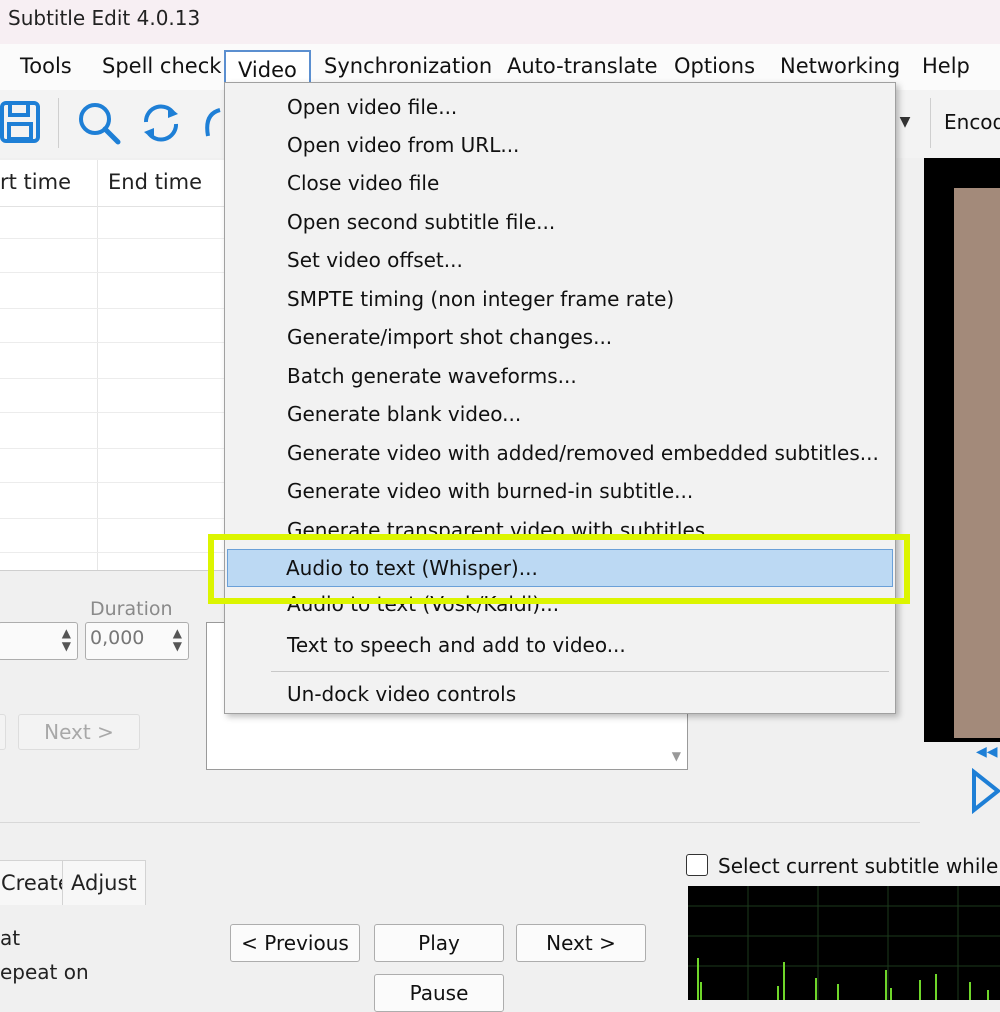 The height and width of the screenshot is (1012, 1000). Describe the element at coordinates (481, 299) in the screenshot. I see `menu-item-label: SMPTE timing (non integer frame rate)` at that location.